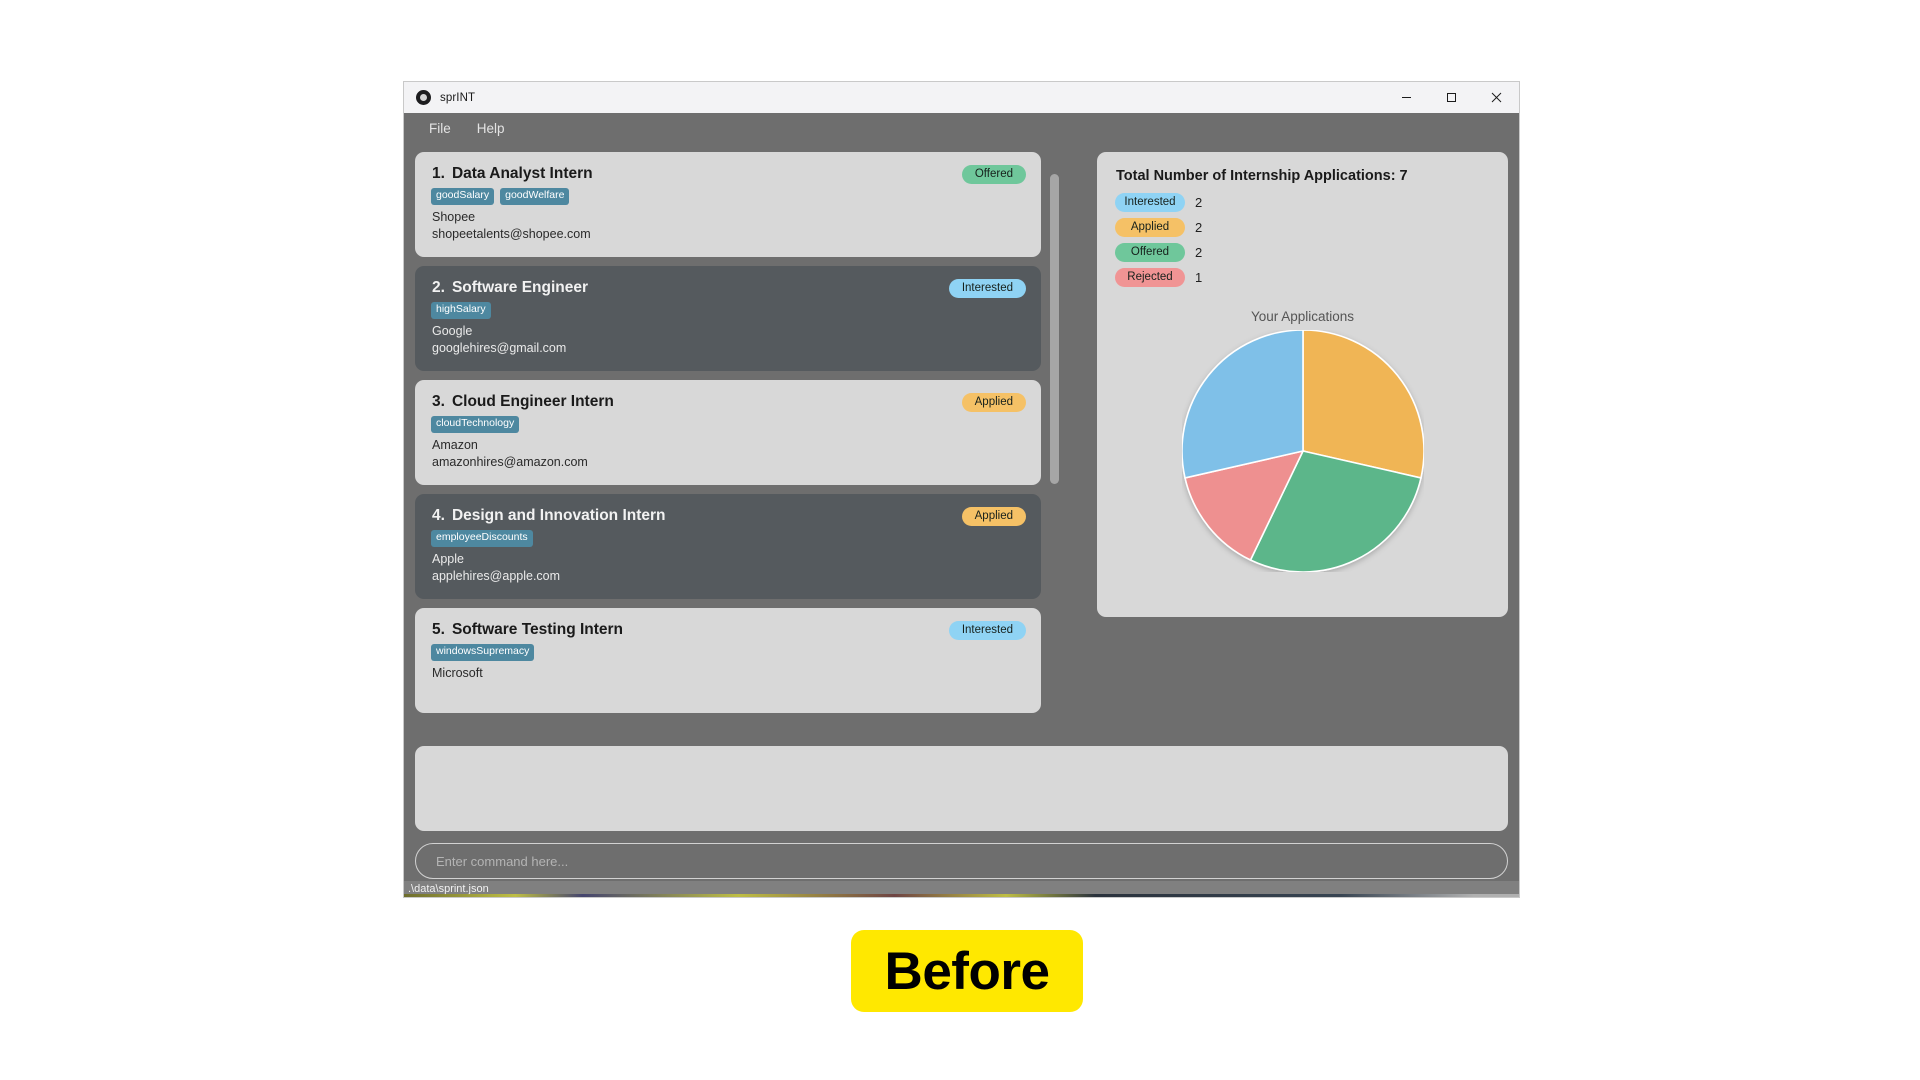 The height and width of the screenshot is (1080, 1920). What do you see at coordinates (423, 97) in the screenshot?
I see `app-logo-icon` at bounding box center [423, 97].